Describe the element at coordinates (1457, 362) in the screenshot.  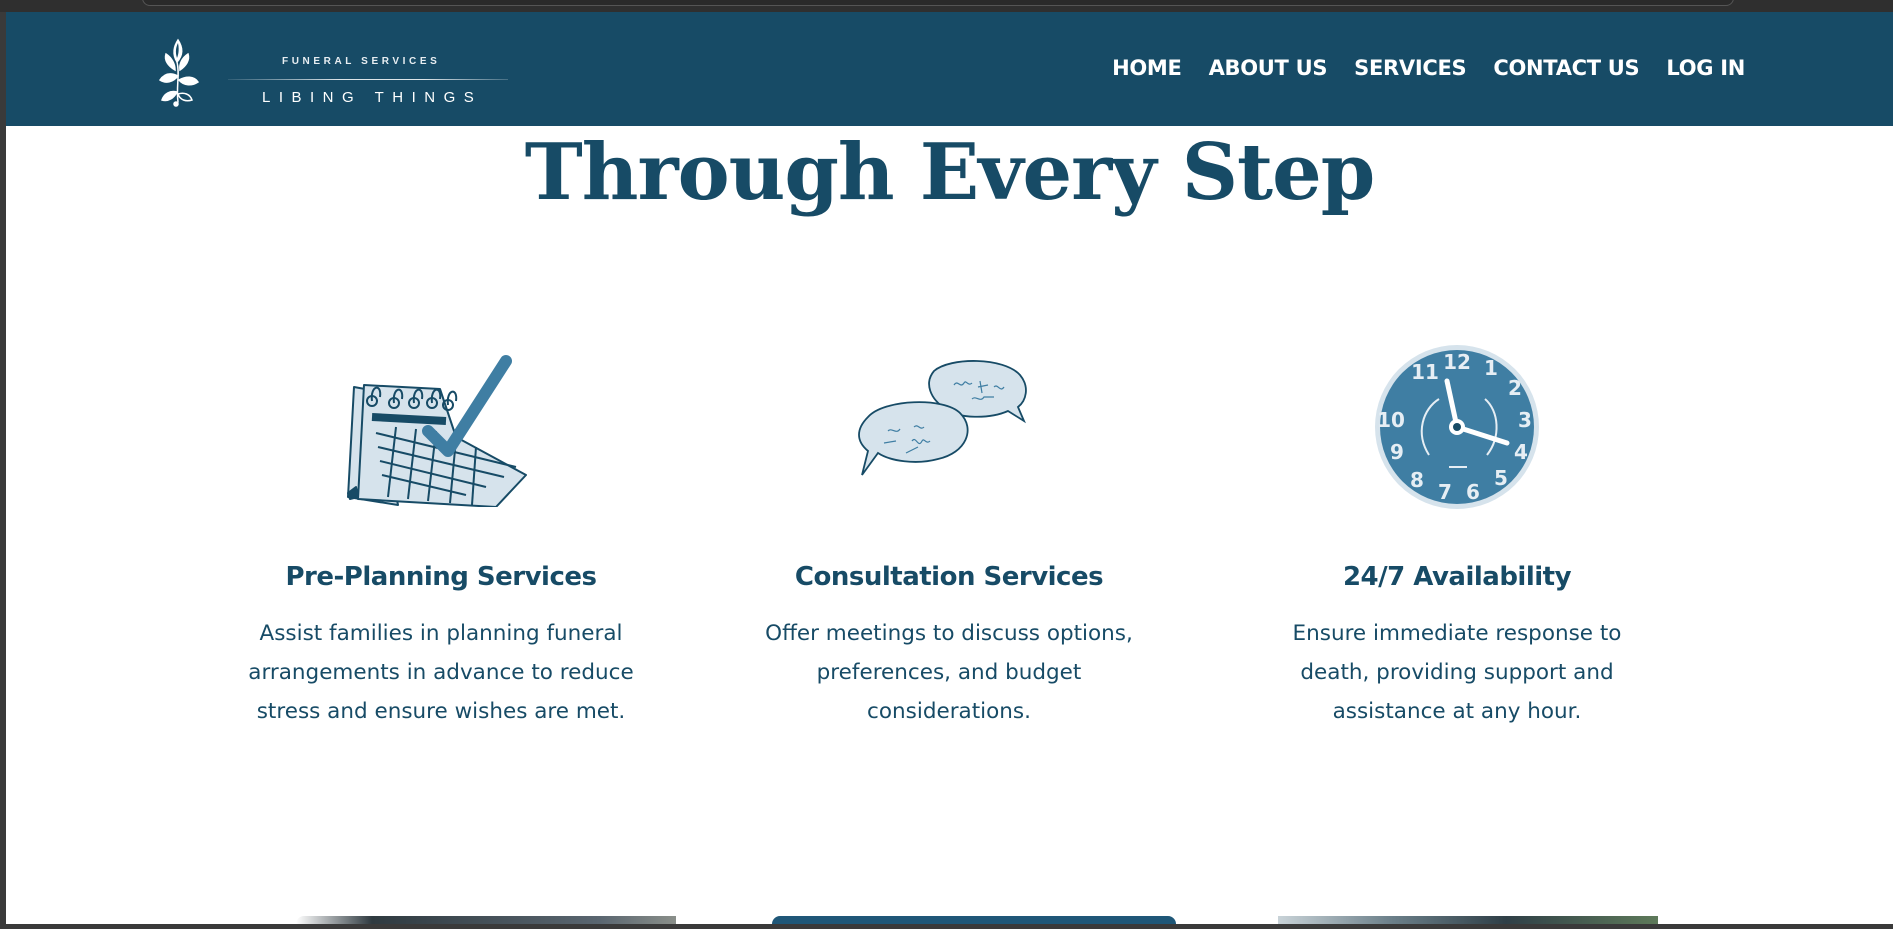
I see `svg-text: 12` at that location.